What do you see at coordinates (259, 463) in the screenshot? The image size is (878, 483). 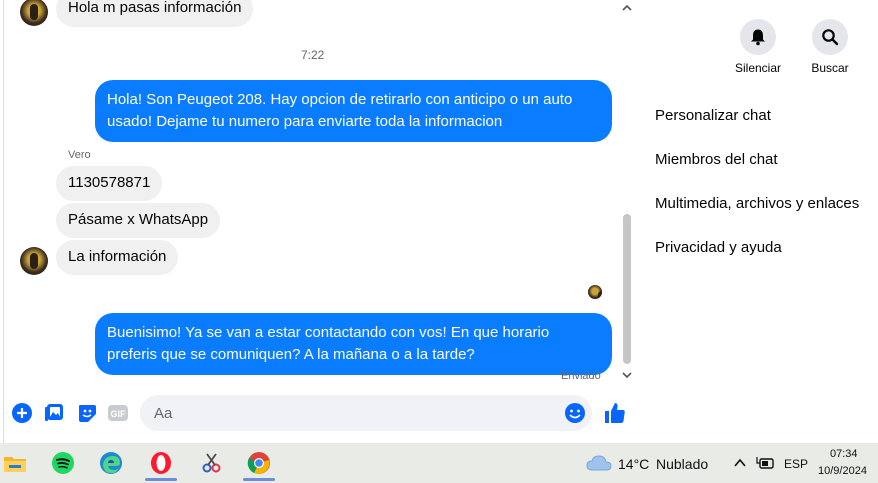 I see `chrome-icon` at bounding box center [259, 463].